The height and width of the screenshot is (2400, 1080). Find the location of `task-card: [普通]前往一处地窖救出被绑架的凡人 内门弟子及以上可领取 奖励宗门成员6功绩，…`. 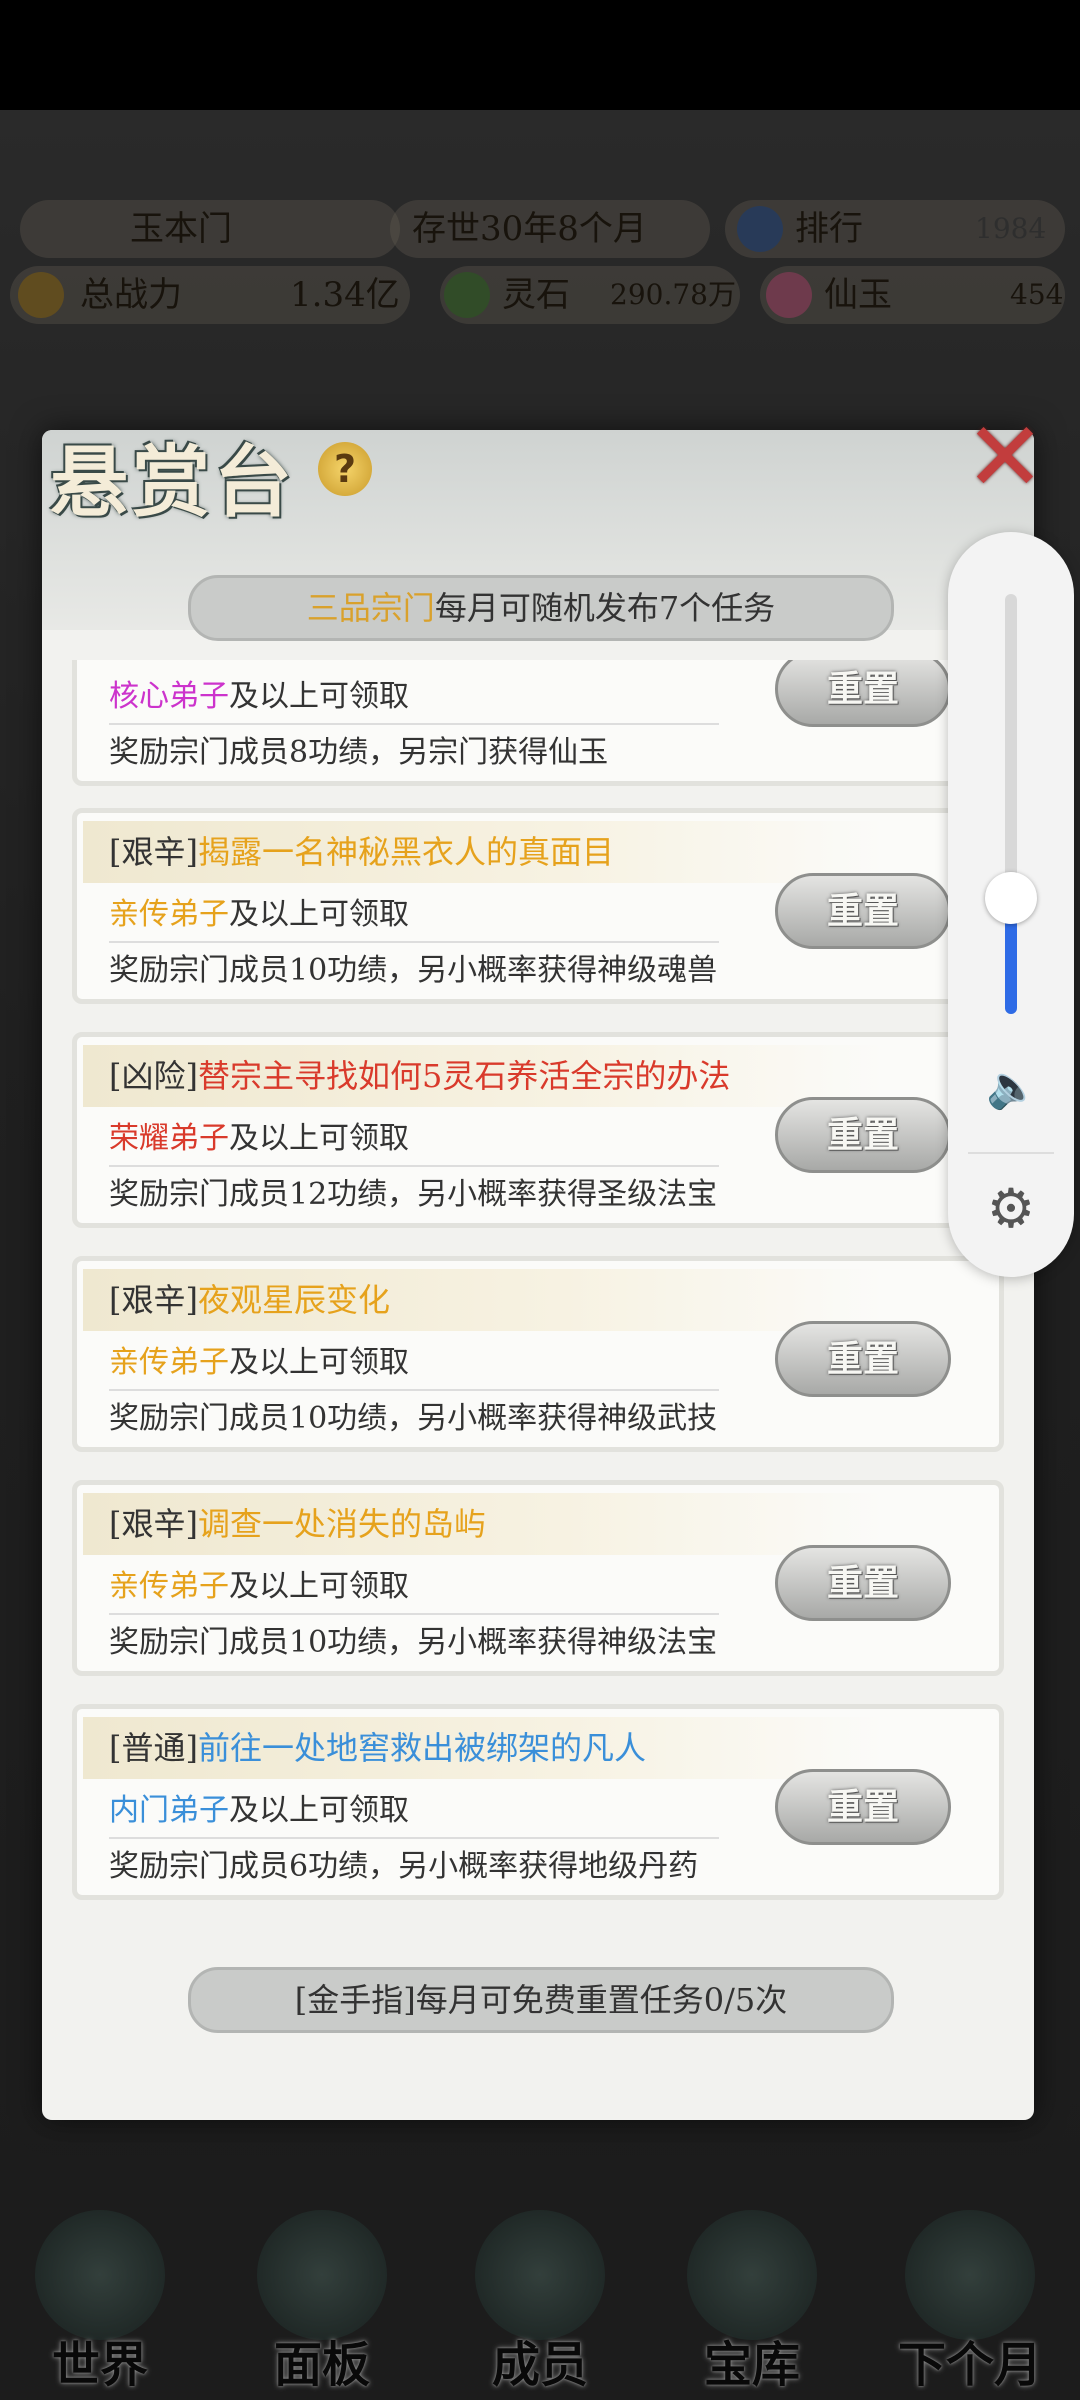

task-card: [普通]前往一处地窖救出被绑架的凡人 内门弟子及以上可领取 奖励宗门成员6功绩，… is located at coordinates (538, 1802).